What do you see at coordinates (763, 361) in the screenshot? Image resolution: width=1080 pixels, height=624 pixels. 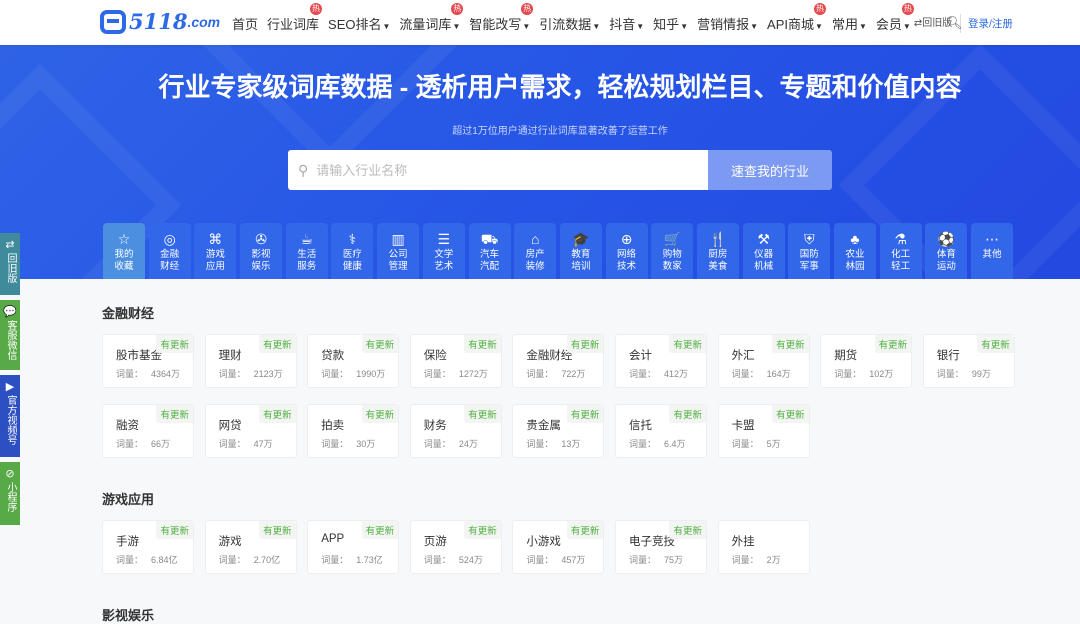 I see `industry-card: 外汇 词量： 164万 有更新` at bounding box center [763, 361].